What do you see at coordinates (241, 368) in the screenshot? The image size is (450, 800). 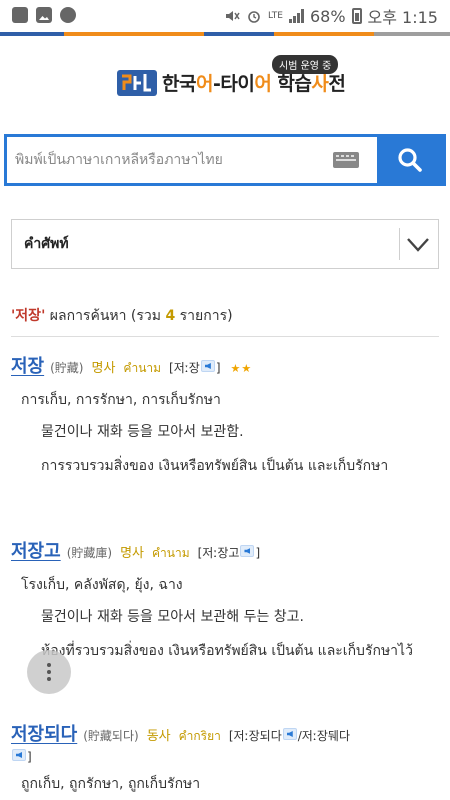 I see `level-stars: ★★` at bounding box center [241, 368].